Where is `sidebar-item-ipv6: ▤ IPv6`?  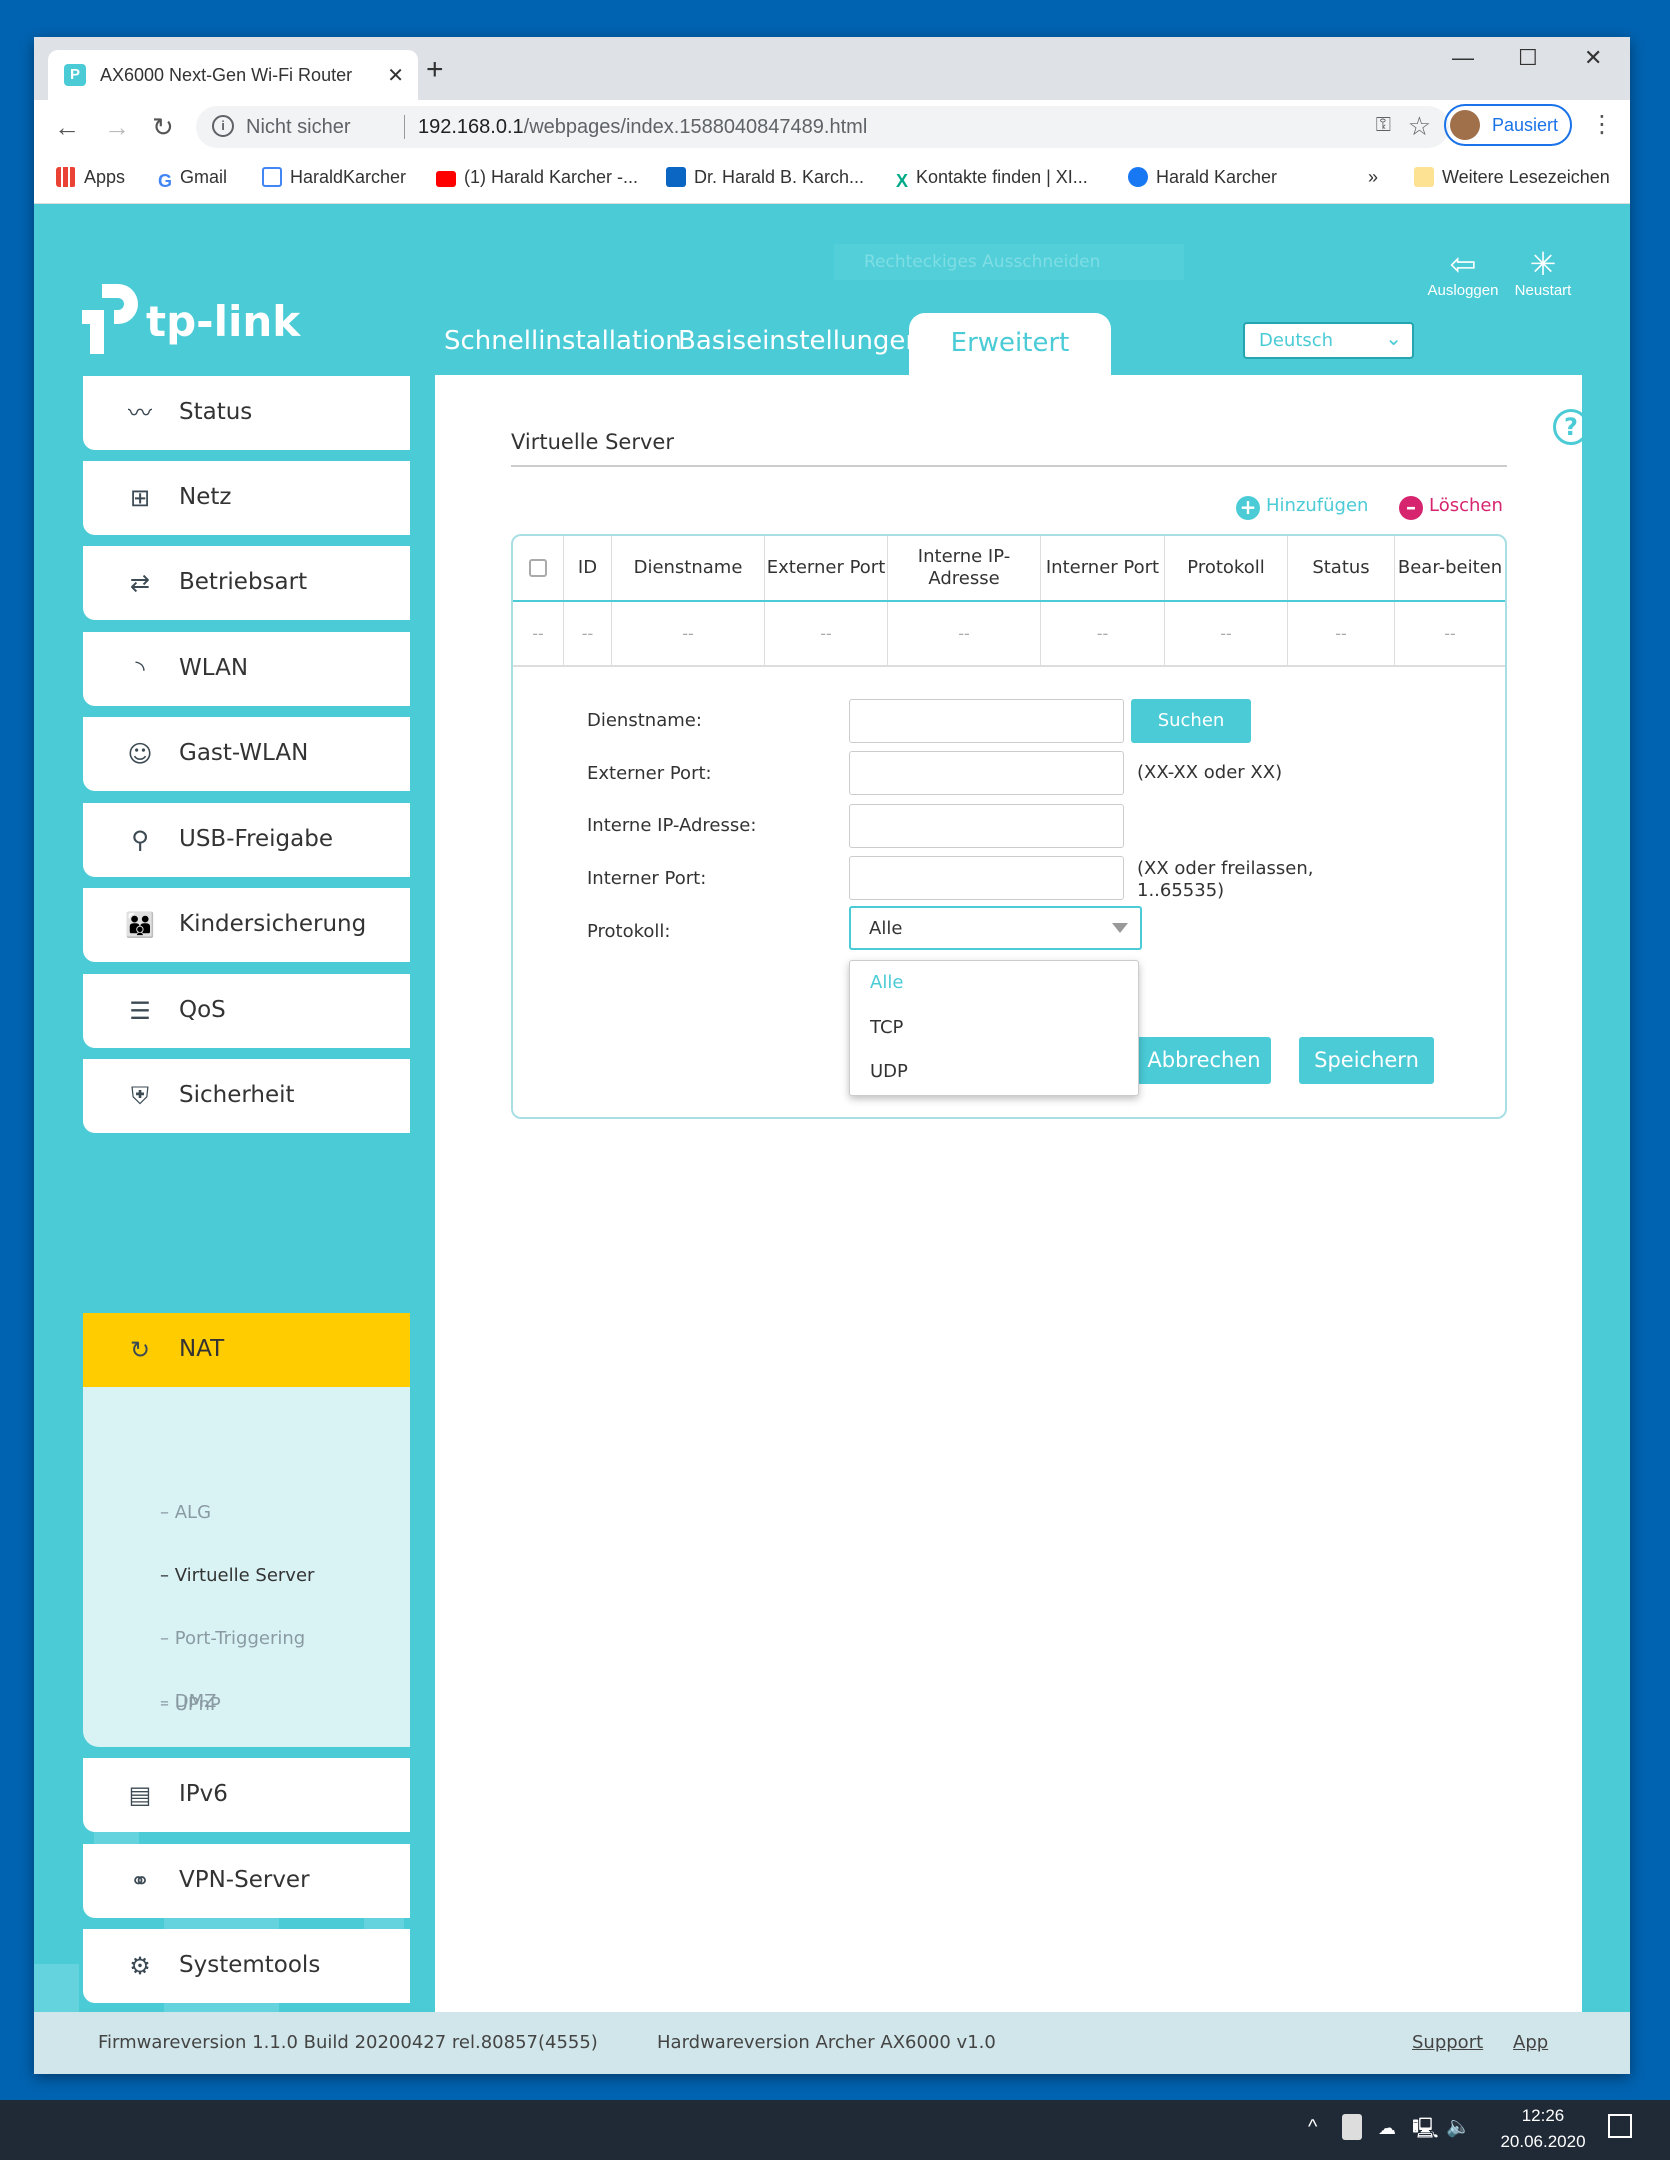
sidebar-item-ipv6: ▤ IPv6 is located at coordinates (246, 1795).